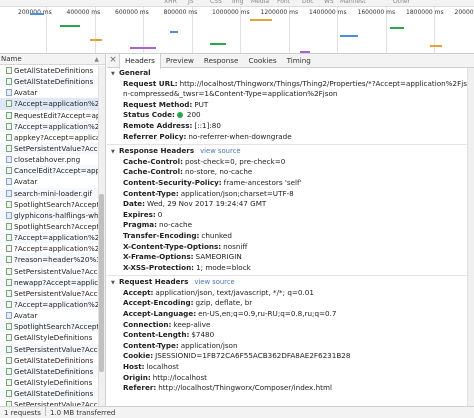  Describe the element at coordinates (299, 60) in the screenshot. I see `tab-timing: Timing` at that location.